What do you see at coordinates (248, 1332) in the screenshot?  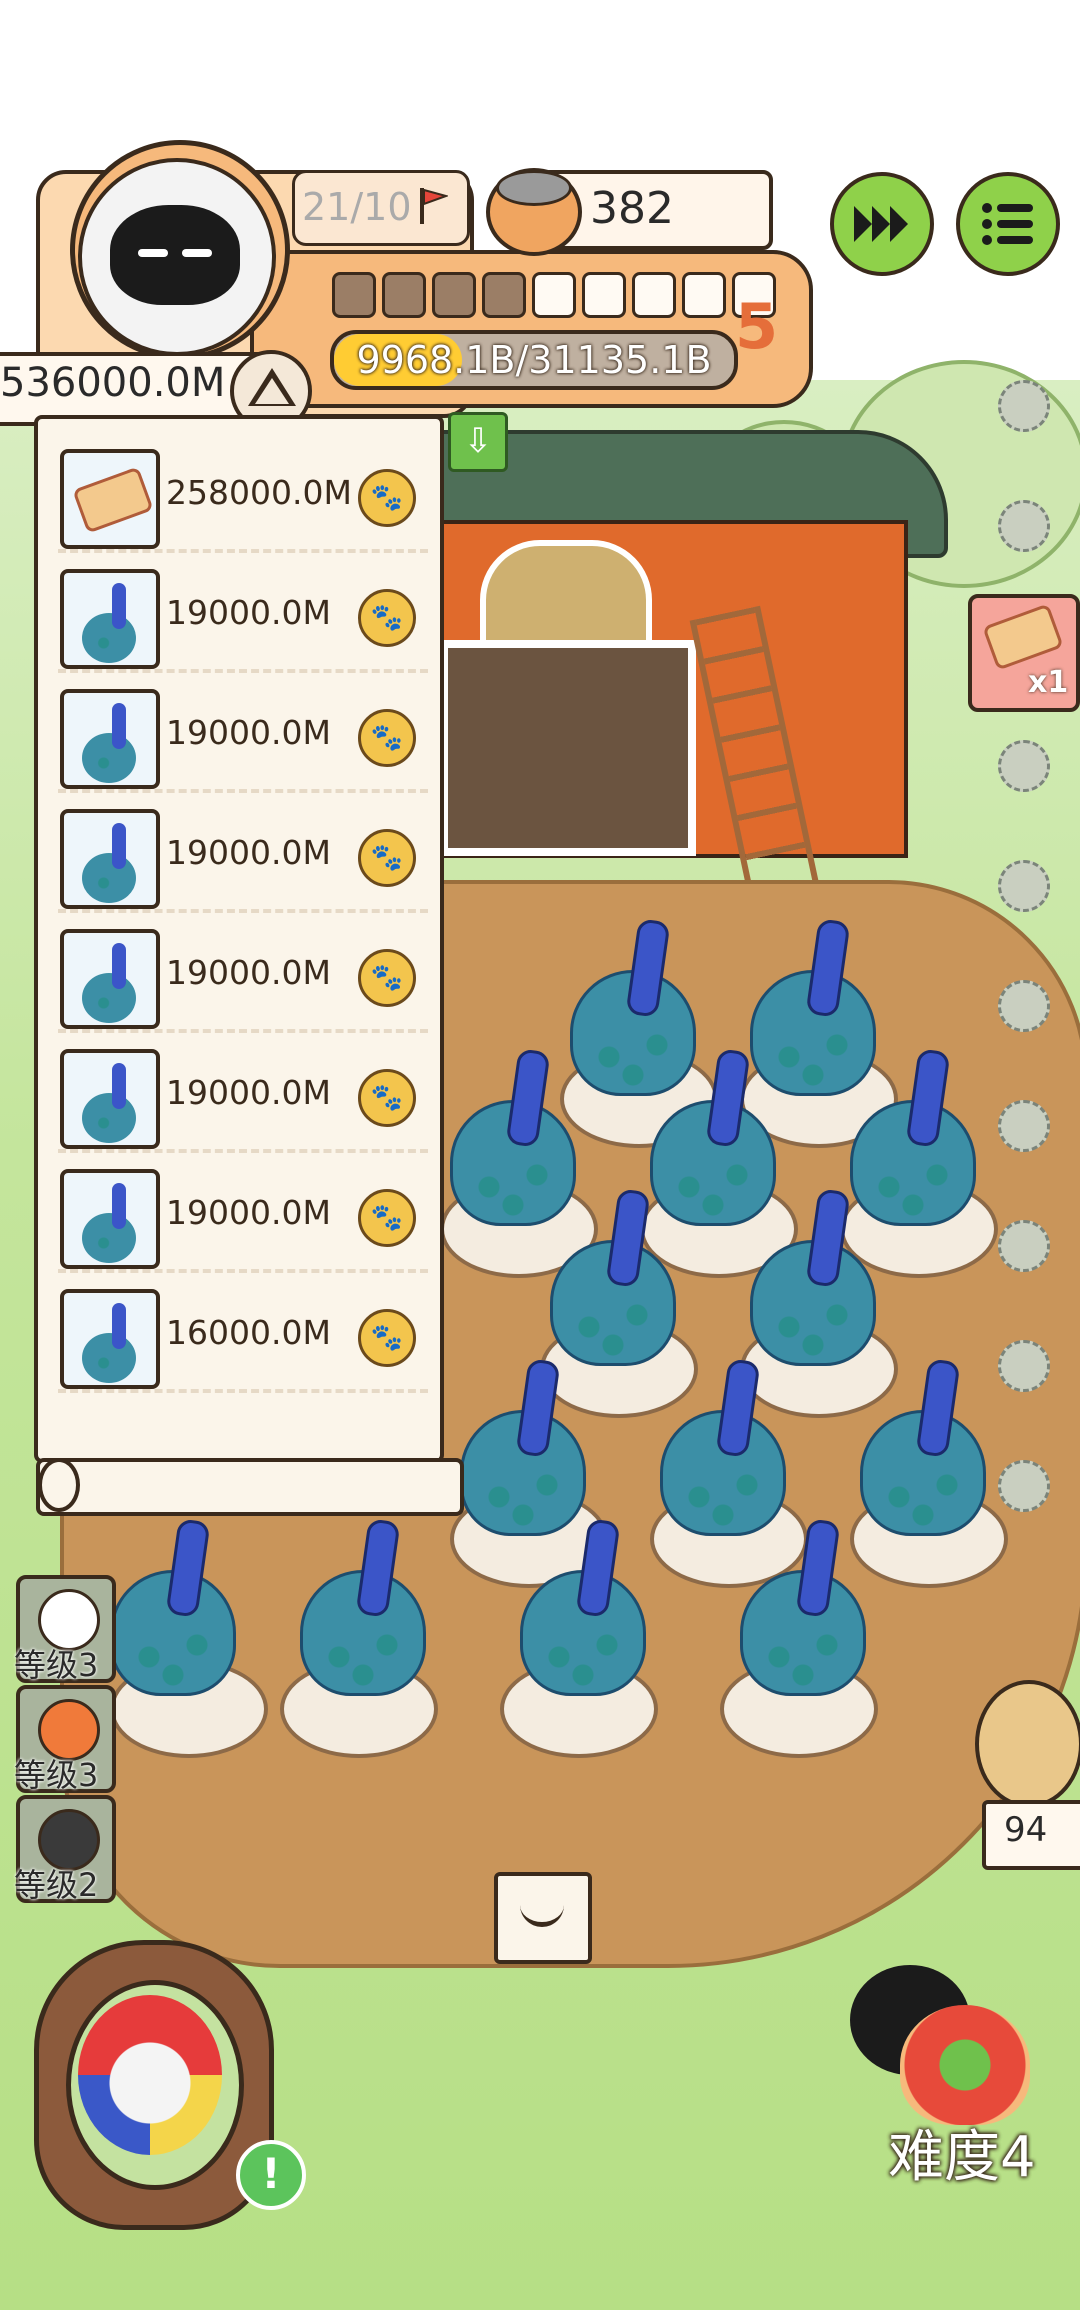 I see `item-value: 16000.0M` at bounding box center [248, 1332].